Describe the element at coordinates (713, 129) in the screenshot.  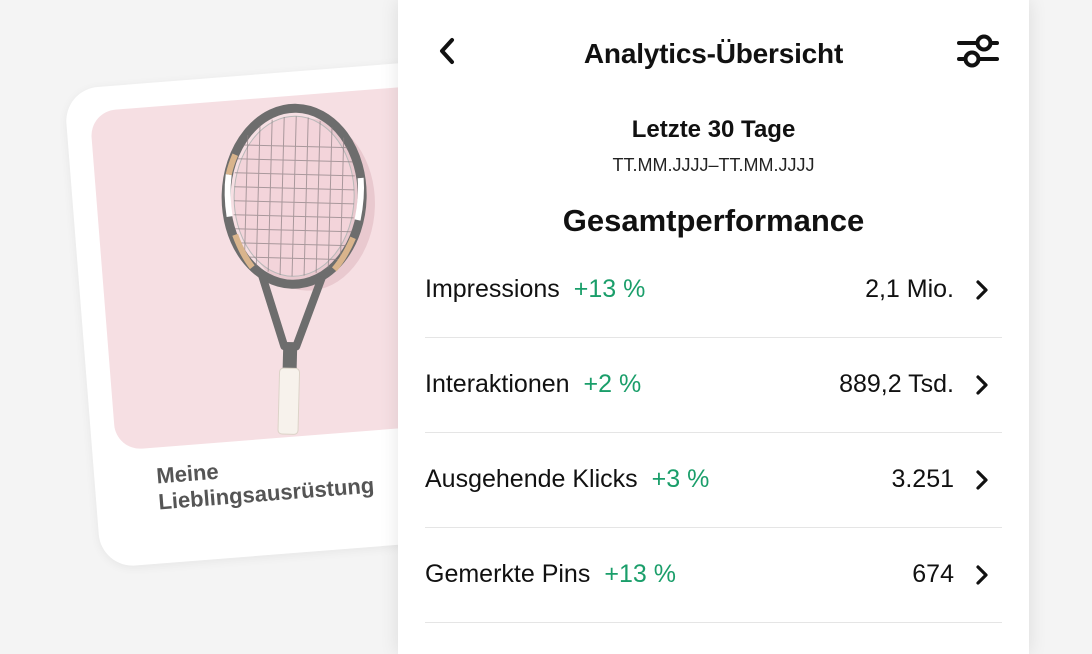
I see `date-range-label: Letzte 30 Tage` at that location.